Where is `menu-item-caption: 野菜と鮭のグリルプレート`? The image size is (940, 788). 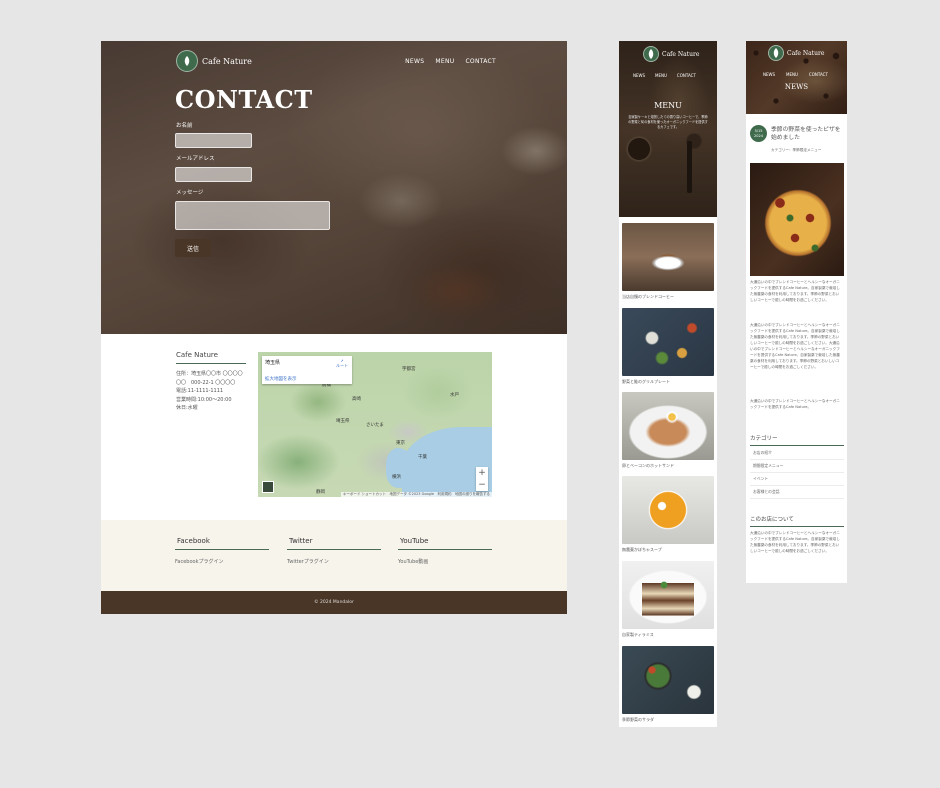
menu-item-caption: 野菜と鮭のグリルプレート is located at coordinates (646, 381).